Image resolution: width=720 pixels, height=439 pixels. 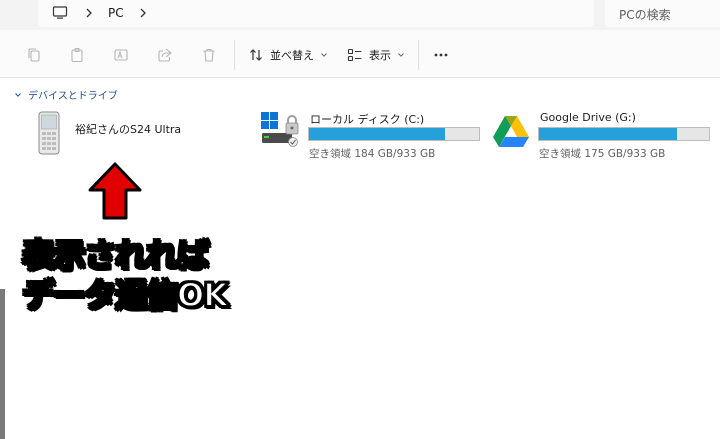 What do you see at coordinates (360, 15) in the screenshot?
I see `address-bar-area: PC PCの検索` at bounding box center [360, 15].